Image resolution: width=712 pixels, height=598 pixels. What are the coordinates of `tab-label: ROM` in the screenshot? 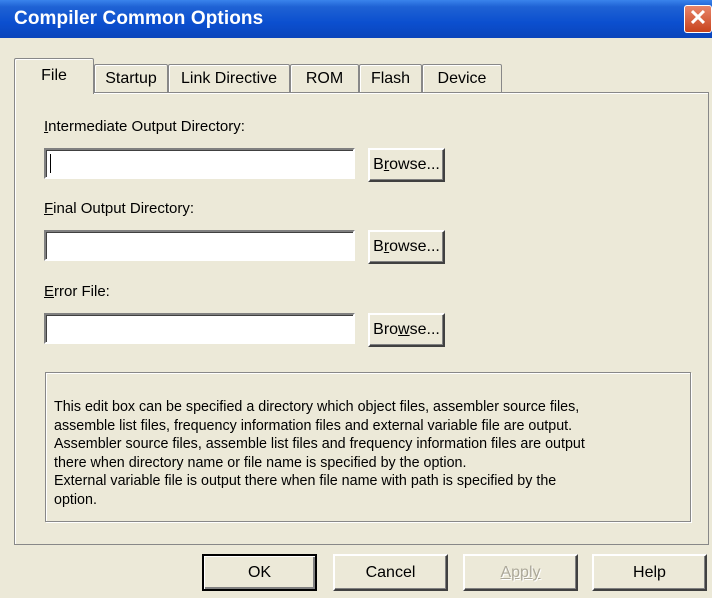 It's located at (324, 78).